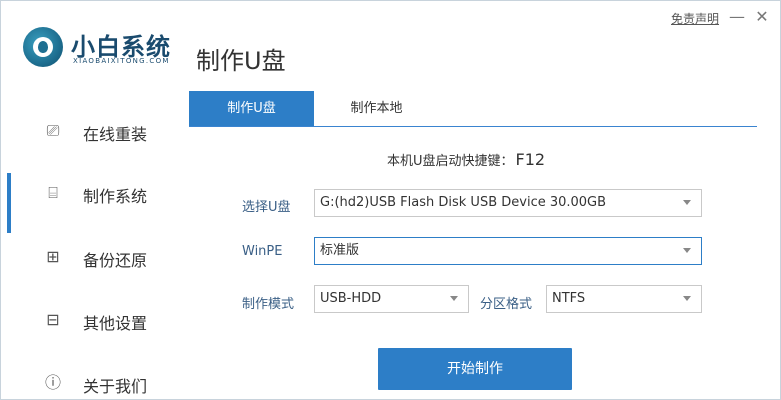 The image size is (781, 400). What do you see at coordinates (506, 304) in the screenshot?
I see `partition-select-label: 分区格式` at bounding box center [506, 304].